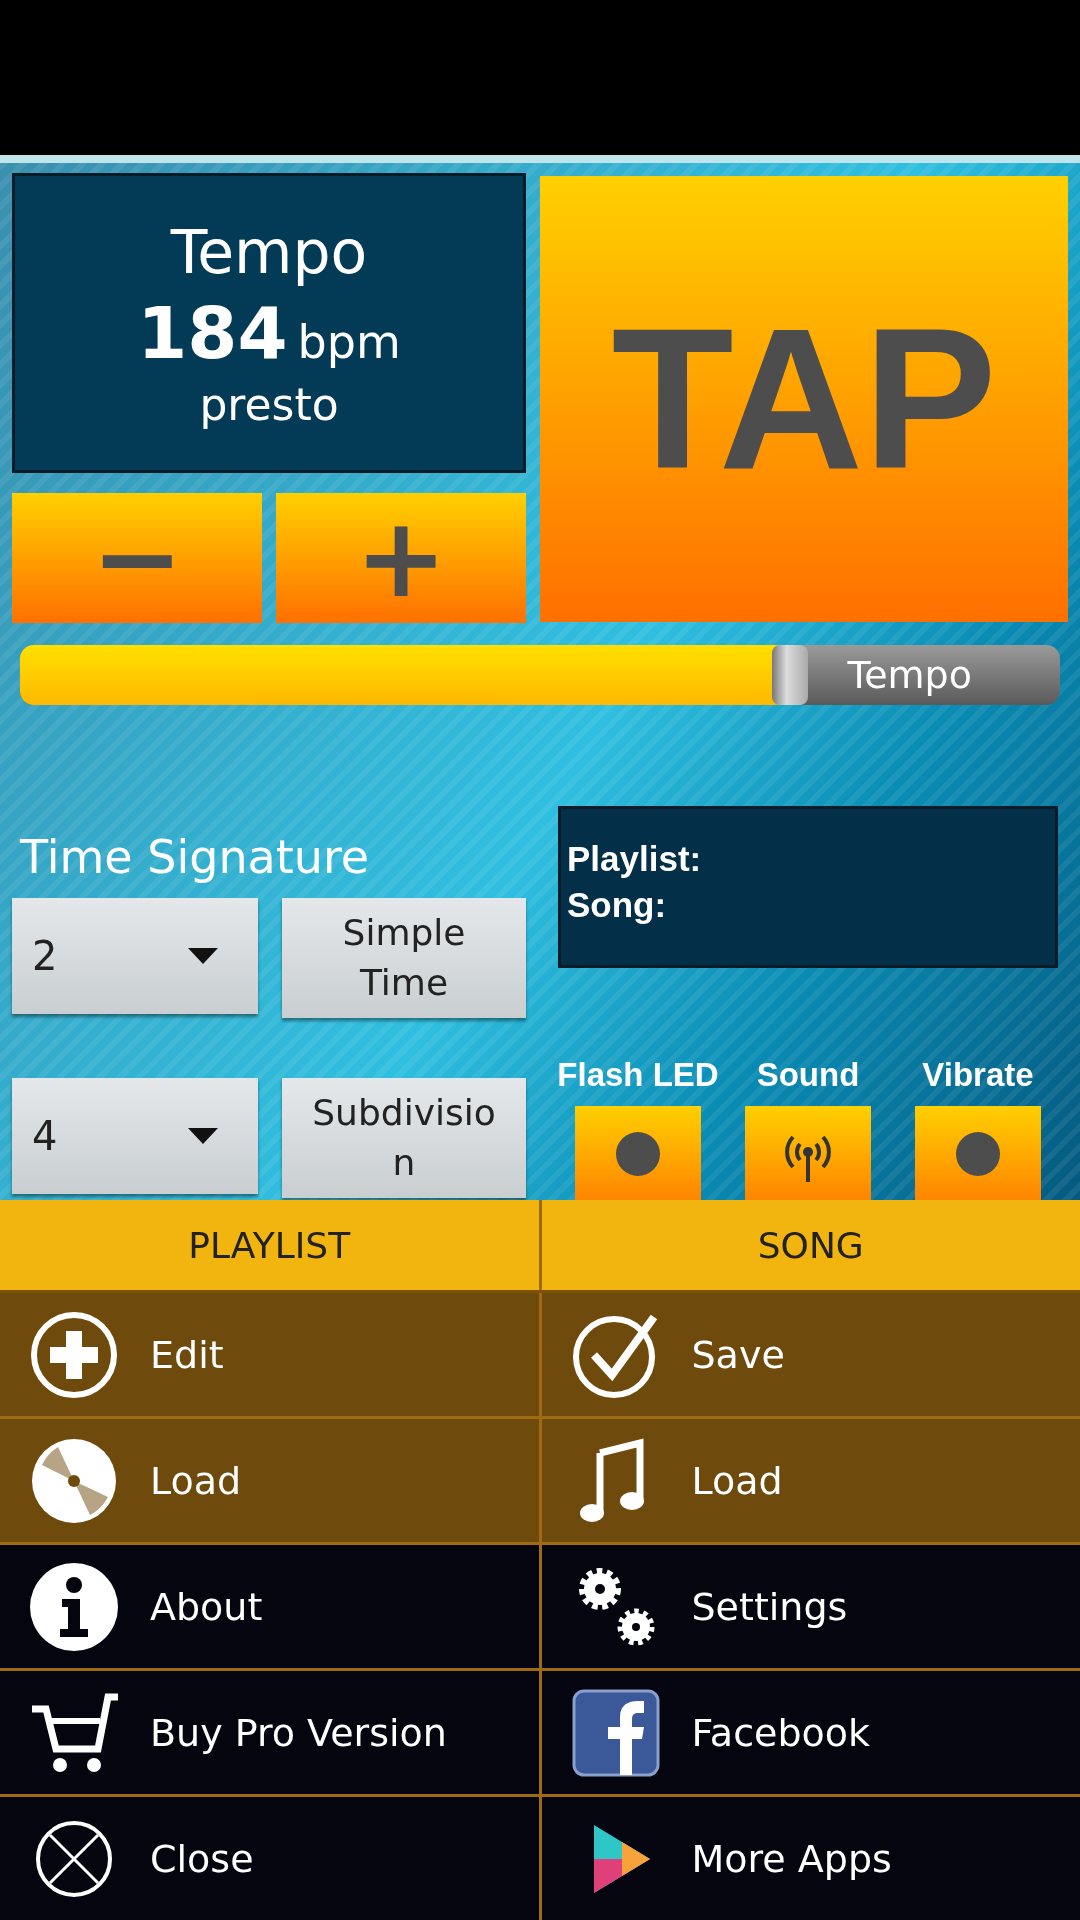 This screenshot has width=1080, height=1920. What do you see at coordinates (349, 341) in the screenshot?
I see `tempo-unit: bpm` at bounding box center [349, 341].